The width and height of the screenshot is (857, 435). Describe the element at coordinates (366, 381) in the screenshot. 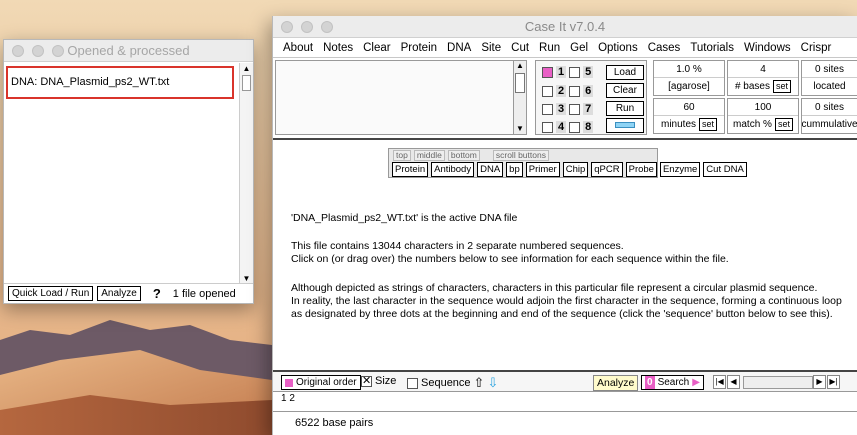

I see `size-checkbox: ✕` at that location.